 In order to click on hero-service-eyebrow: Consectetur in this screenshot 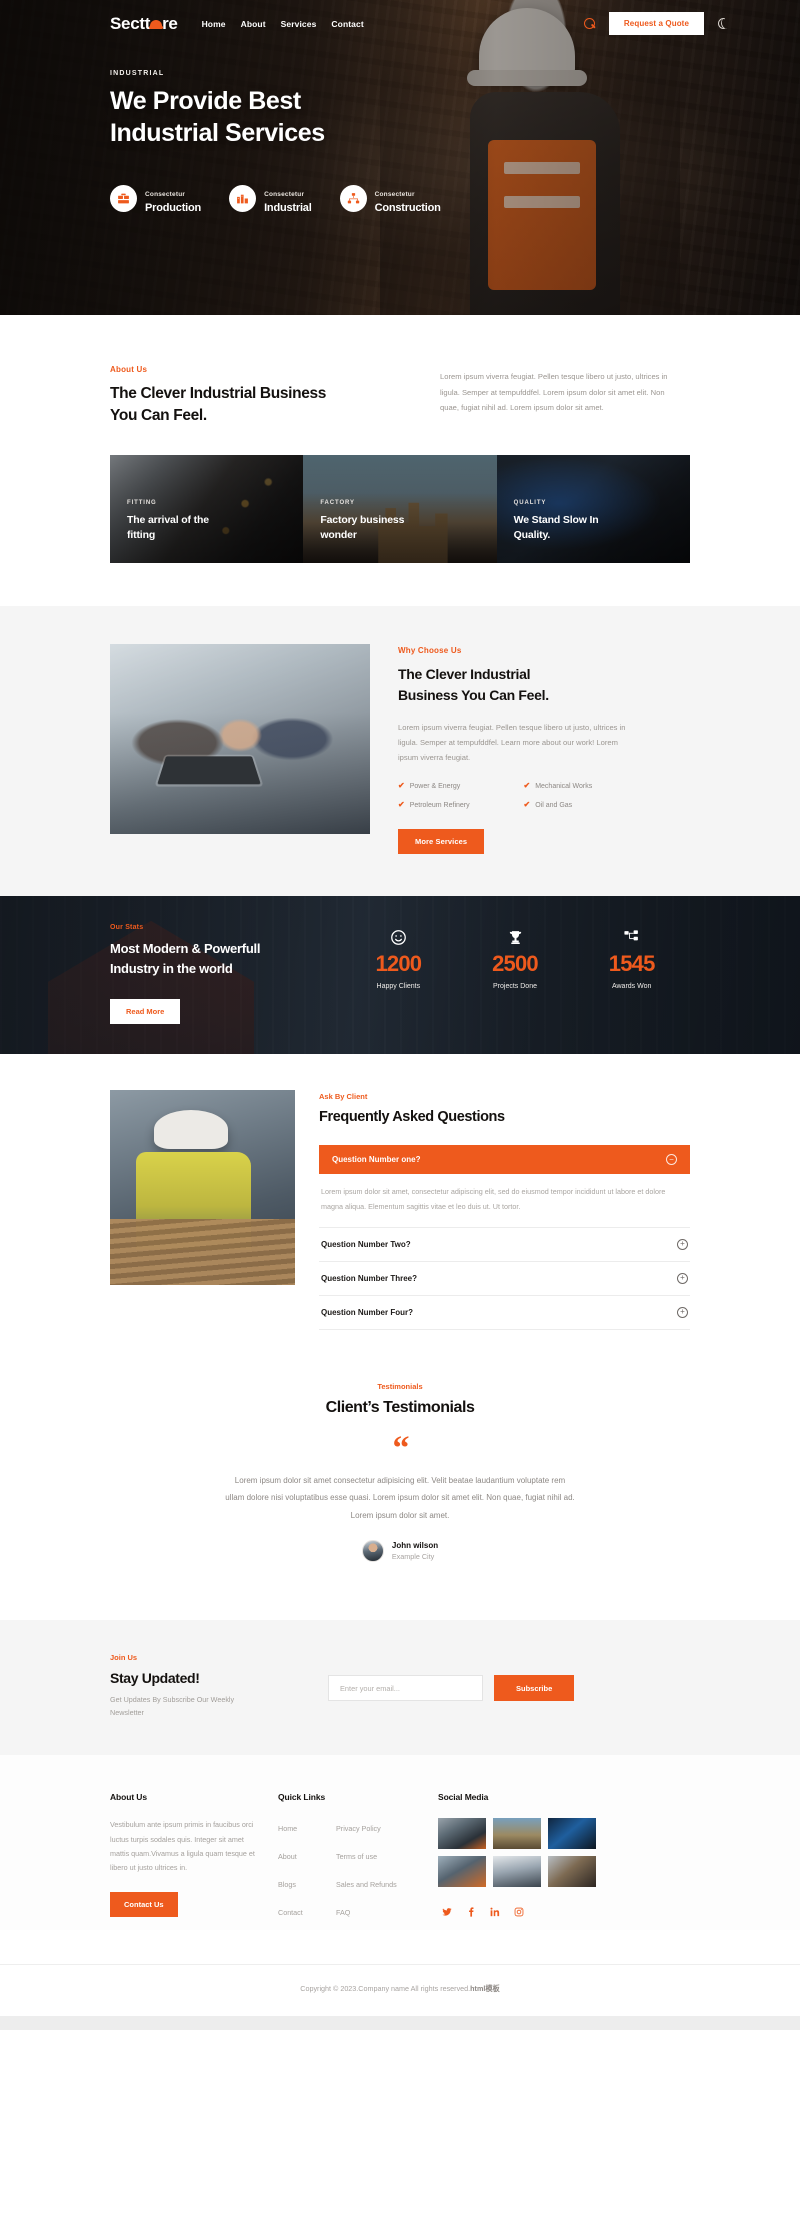, I will do `click(165, 194)`.